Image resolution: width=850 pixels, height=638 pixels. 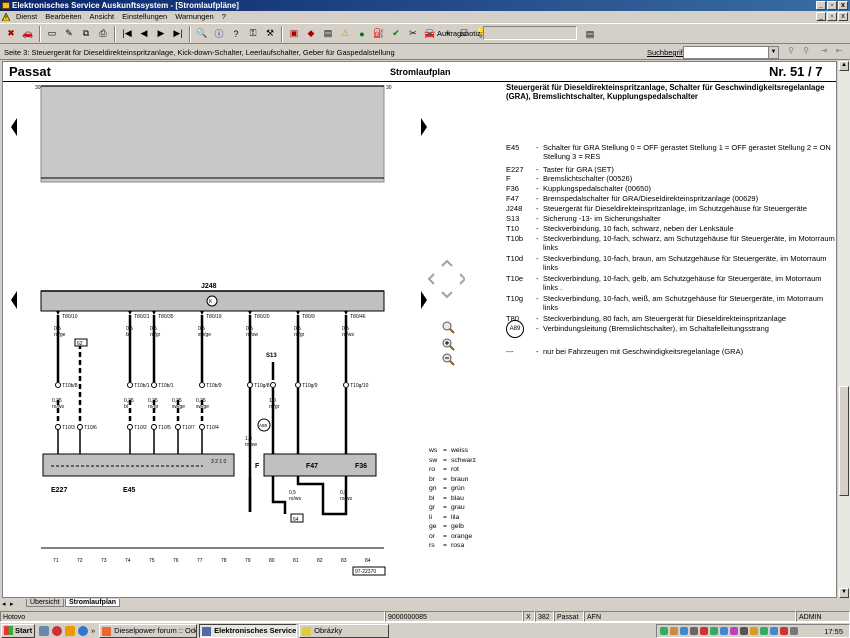 I want to click on tools-icon: ✖, so click(x=11, y=34).